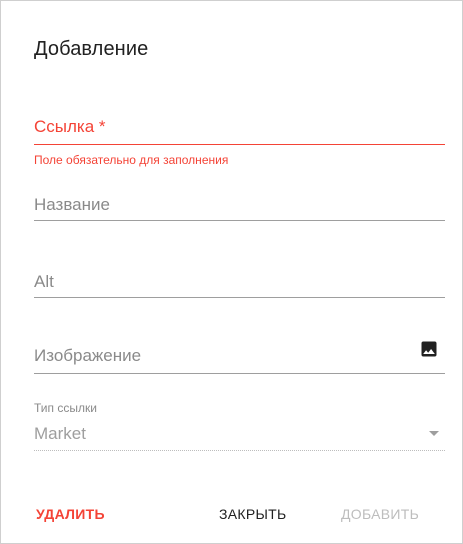 Image resolution: width=463 pixels, height=544 pixels. What do you see at coordinates (253, 514) in the screenshot?
I see `close-button: ЗАКРЫТЬ` at bounding box center [253, 514].